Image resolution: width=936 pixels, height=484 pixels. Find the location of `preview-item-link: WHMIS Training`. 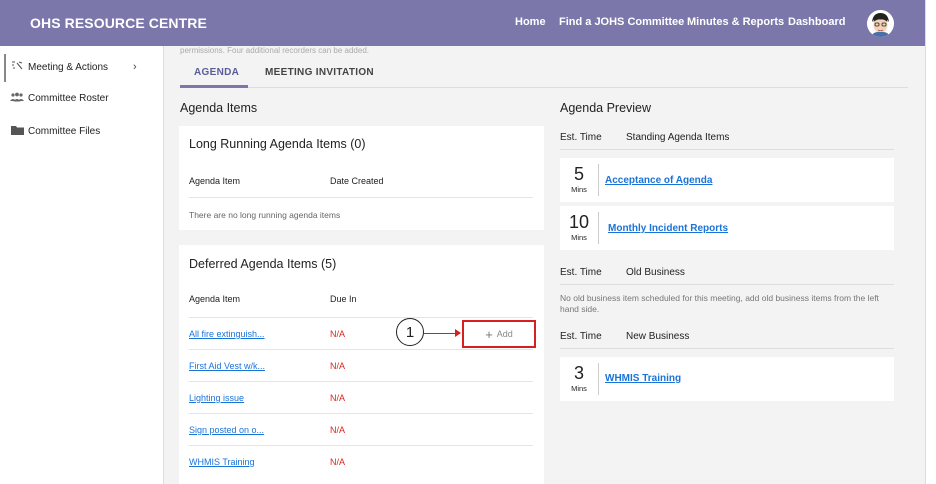

preview-item-link: WHMIS Training is located at coordinates (643, 378).